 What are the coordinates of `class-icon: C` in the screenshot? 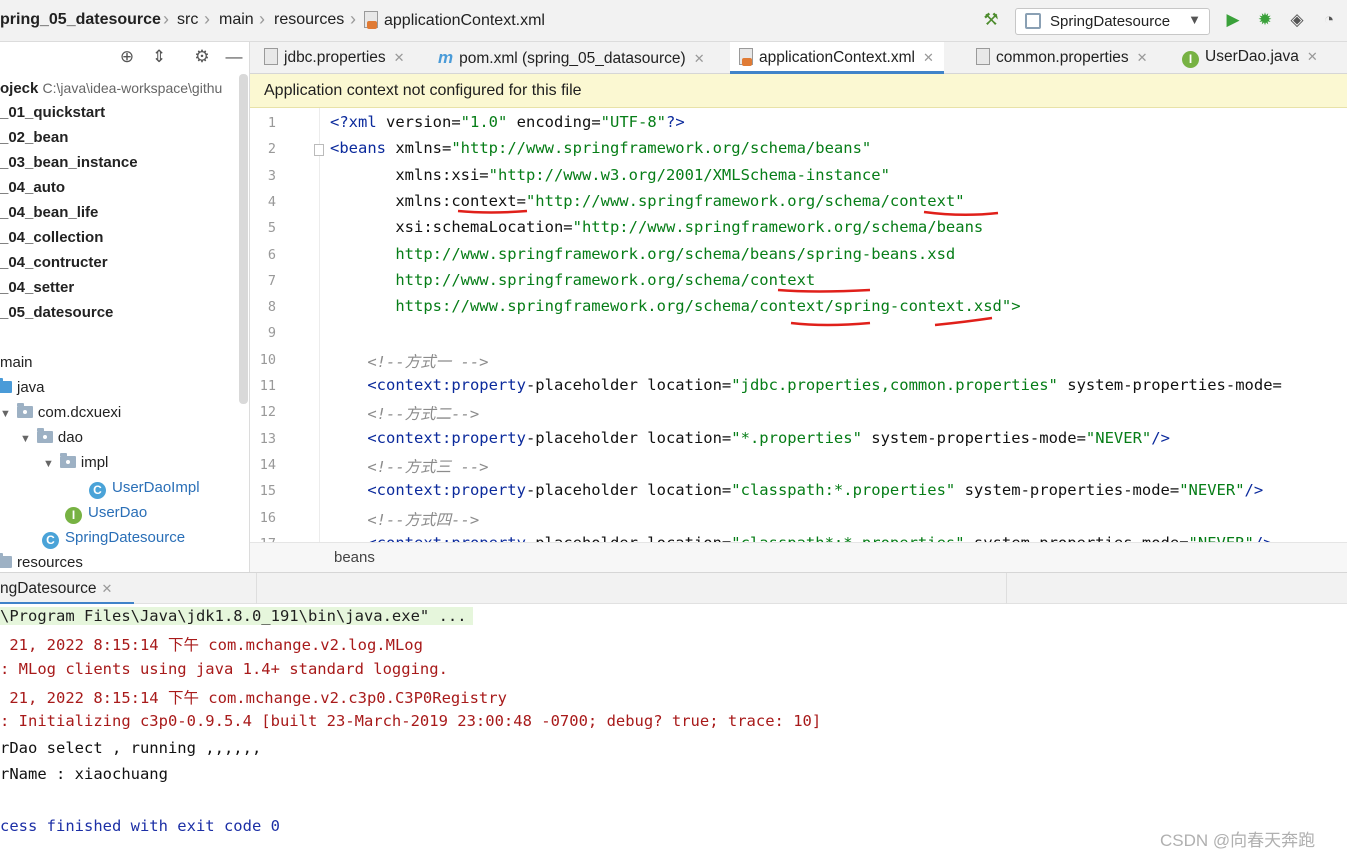 It's located at (97, 490).